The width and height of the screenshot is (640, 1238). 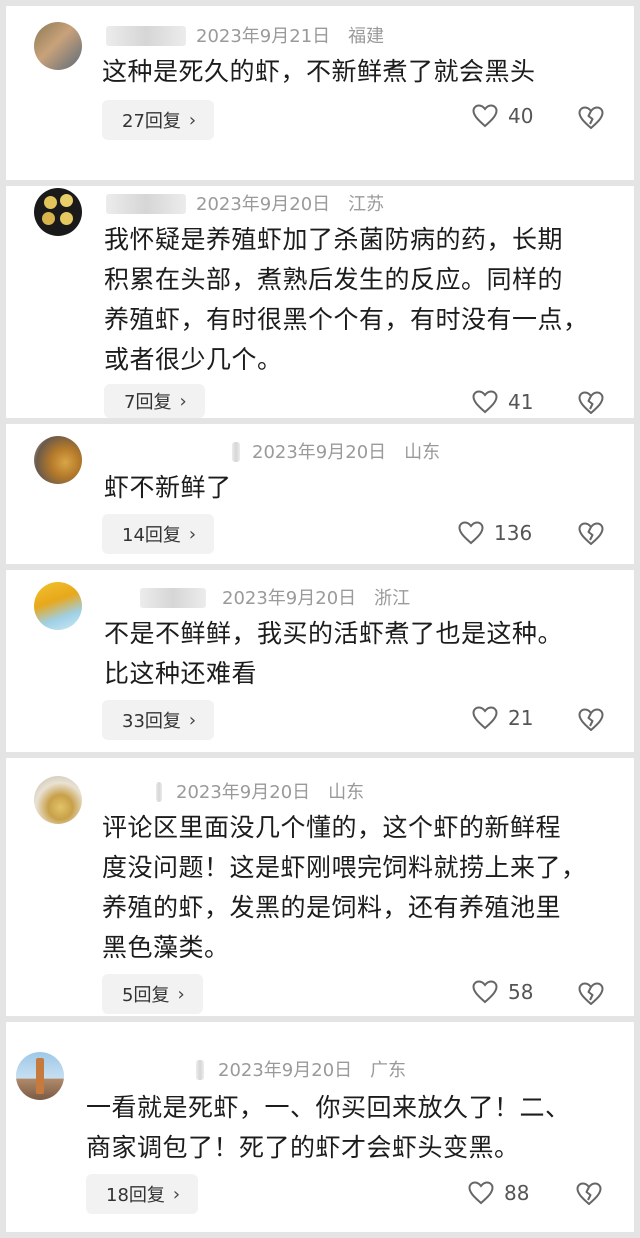 What do you see at coordinates (521, 992) in the screenshot?
I see `like-count: 58` at bounding box center [521, 992].